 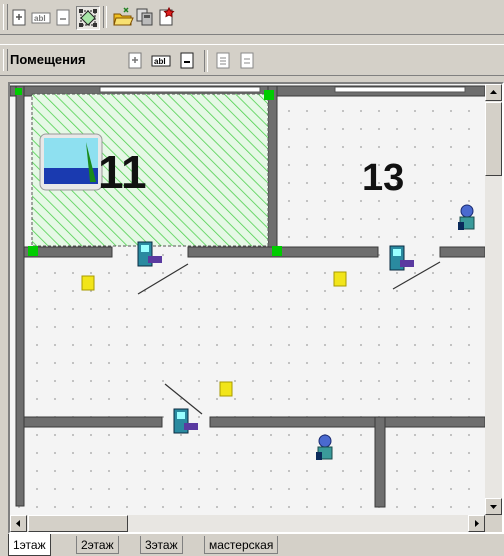 I want to click on tab-floor-2: 2этаж, so click(x=97, y=545).